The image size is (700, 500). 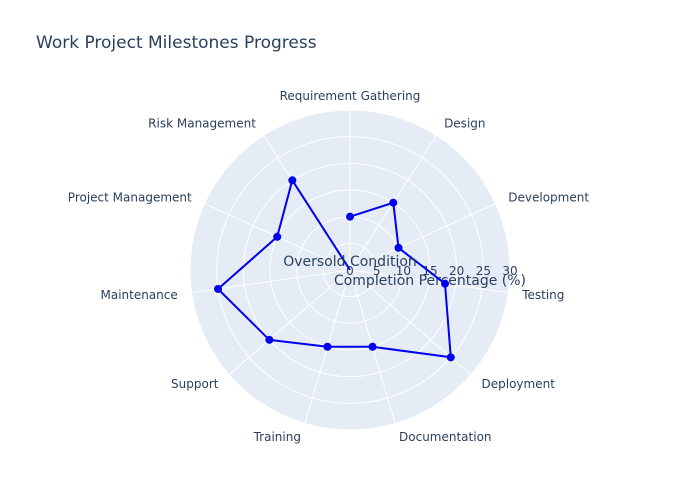 What do you see at coordinates (542, 295) in the screenshot?
I see `angular-tick-label: Testing` at bounding box center [542, 295].